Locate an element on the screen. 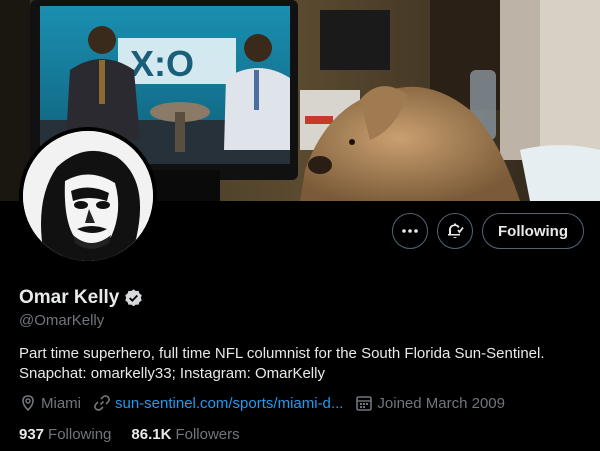 This screenshot has height=451, width=600. notifications-button is located at coordinates (455, 231).